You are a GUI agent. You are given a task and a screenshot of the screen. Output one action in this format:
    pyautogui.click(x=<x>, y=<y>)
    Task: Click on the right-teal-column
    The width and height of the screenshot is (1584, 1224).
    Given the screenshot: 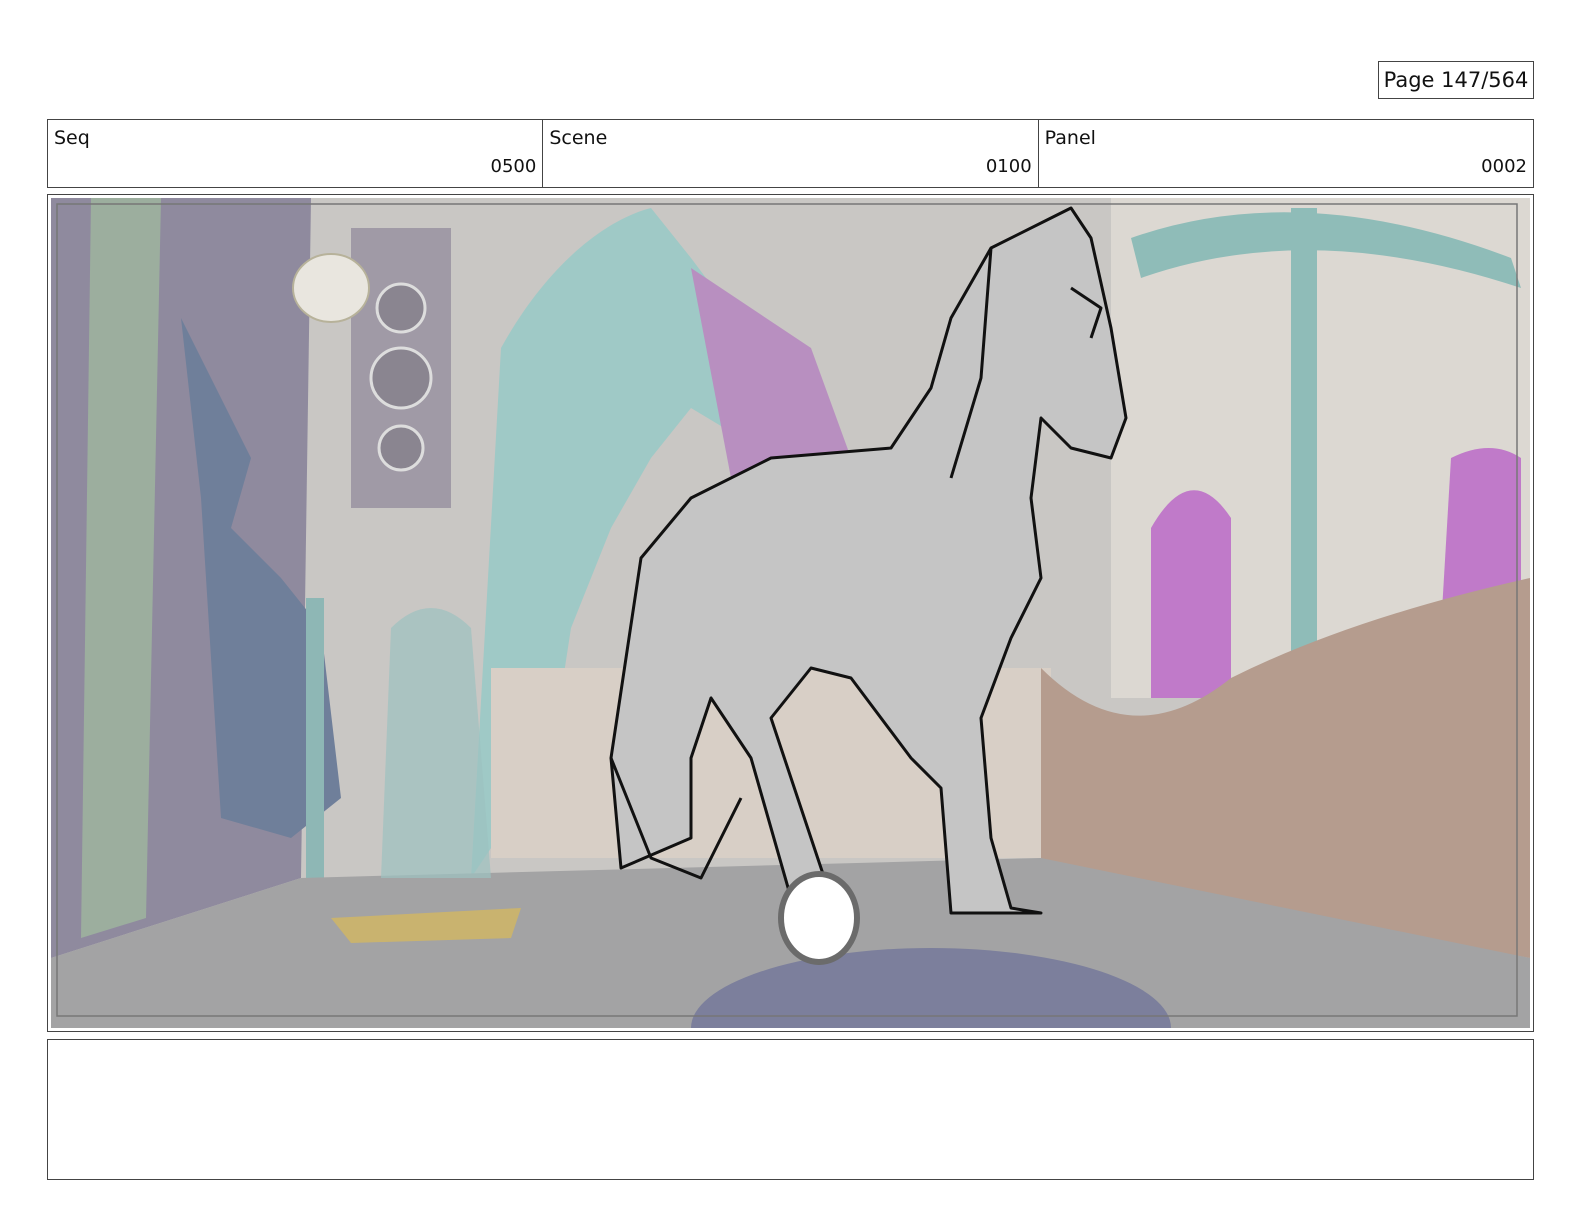 What is the action you would take?
    pyautogui.click(x=1304, y=443)
    